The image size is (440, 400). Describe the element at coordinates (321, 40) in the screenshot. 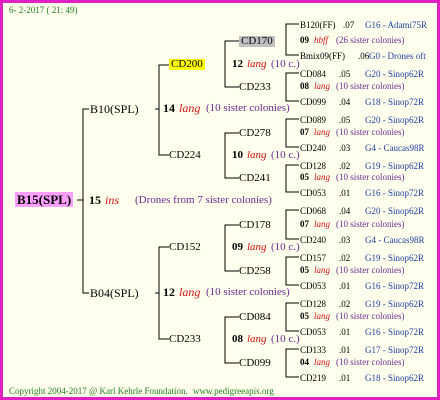

I see `gen3-race: hbff` at that location.